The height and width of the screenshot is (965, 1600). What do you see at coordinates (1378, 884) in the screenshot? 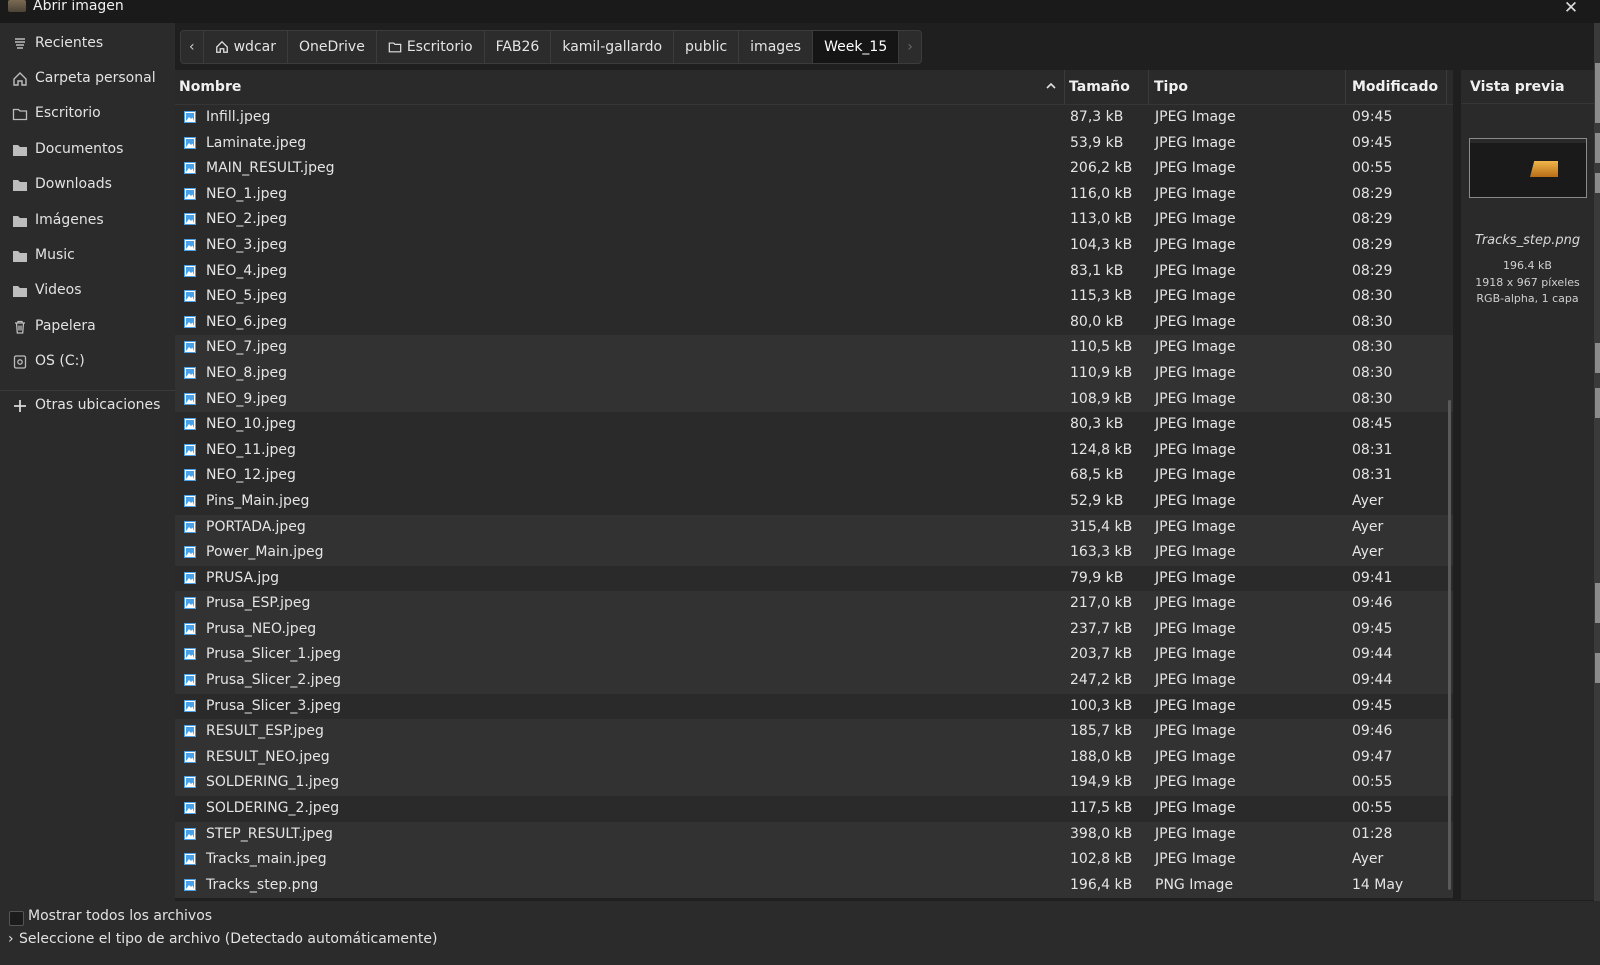
I see `file-modified: 14 May` at bounding box center [1378, 884].